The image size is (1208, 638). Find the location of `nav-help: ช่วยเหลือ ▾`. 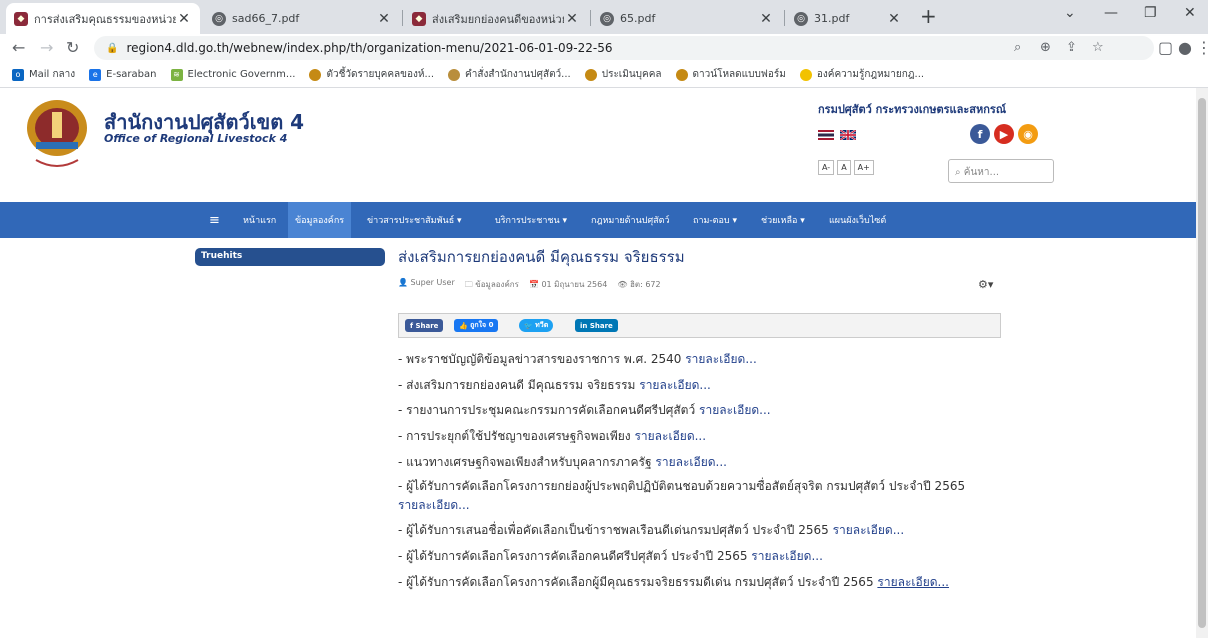

nav-help: ช่วยเหลือ ▾ is located at coordinates (783, 220).